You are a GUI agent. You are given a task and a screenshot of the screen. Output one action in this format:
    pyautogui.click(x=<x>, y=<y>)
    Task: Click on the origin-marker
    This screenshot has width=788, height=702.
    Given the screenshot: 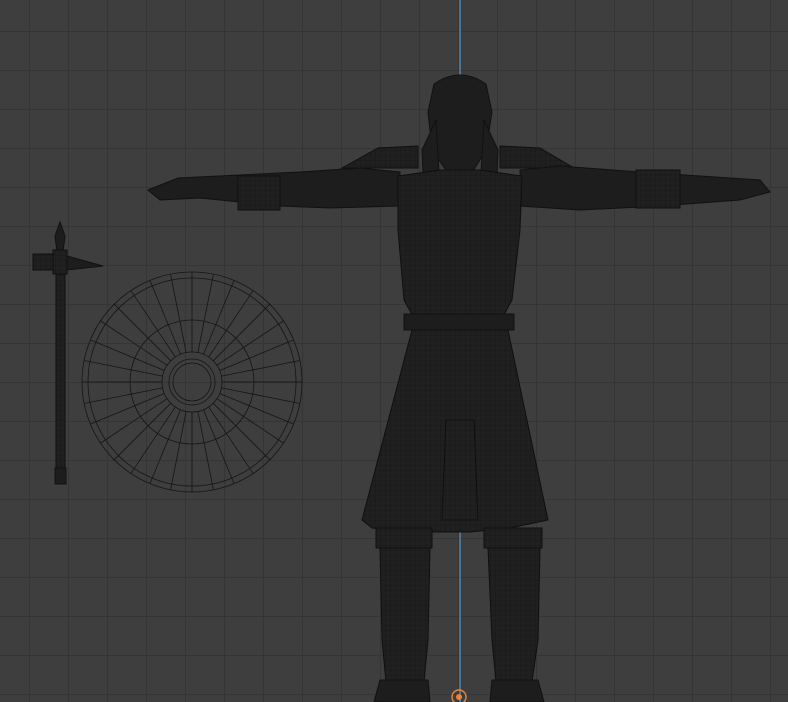 What is the action you would take?
    pyautogui.click(x=459, y=695)
    